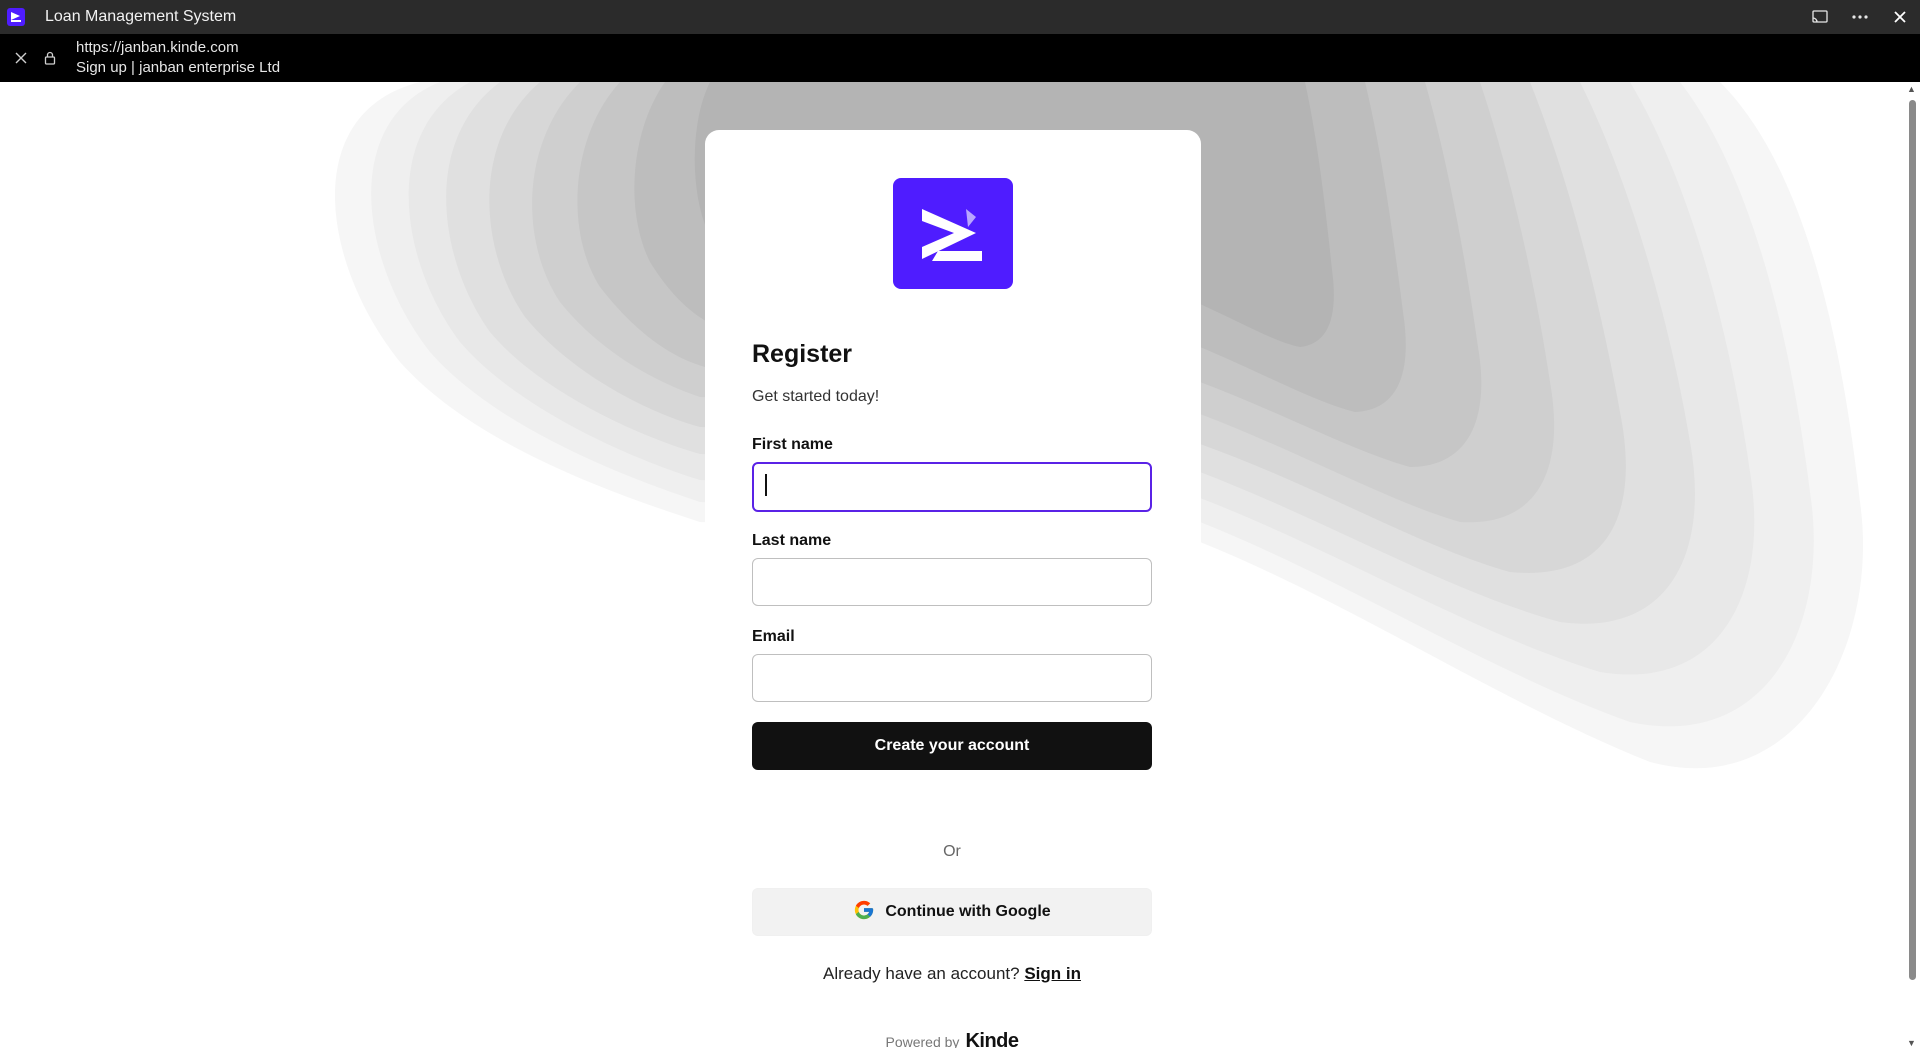  What do you see at coordinates (864, 912) in the screenshot?
I see `google-icon` at bounding box center [864, 912].